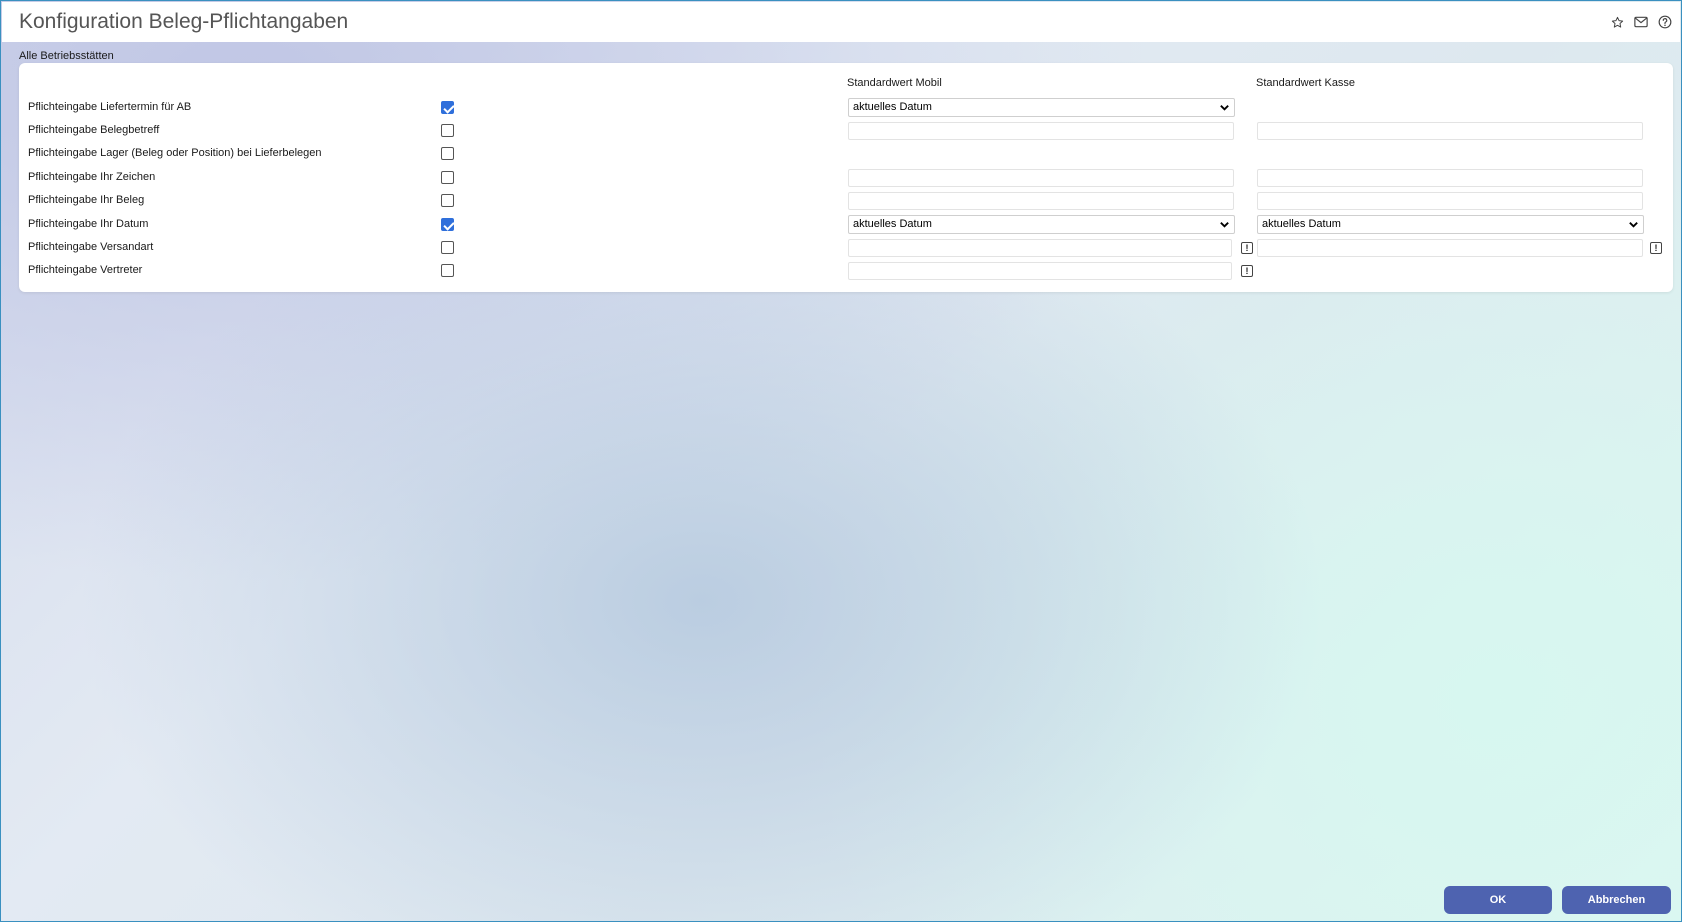 This screenshot has height=922, width=1682. Describe the element at coordinates (1498, 900) in the screenshot. I see `ok-button: OK` at that location.